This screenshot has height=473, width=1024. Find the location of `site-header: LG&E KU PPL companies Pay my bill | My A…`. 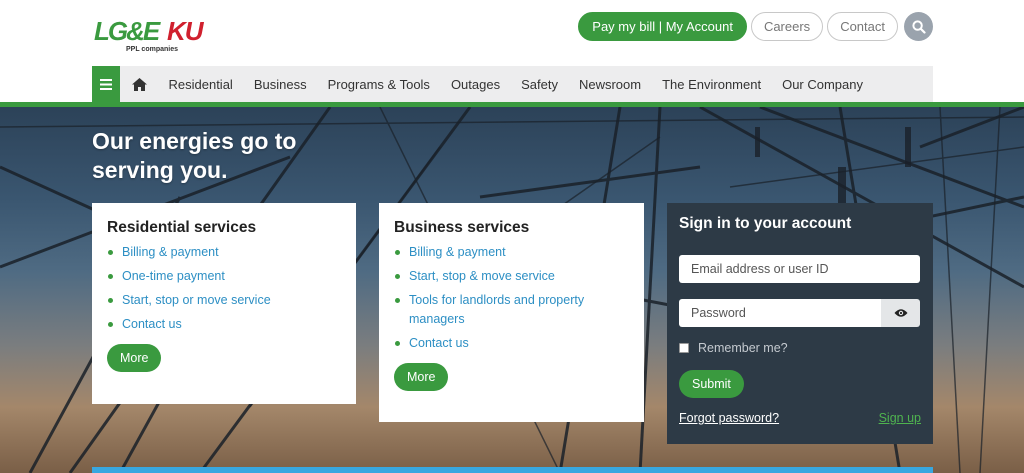

site-header: LG&E KU PPL companies Pay my bill | My A… is located at coordinates (512, 33).